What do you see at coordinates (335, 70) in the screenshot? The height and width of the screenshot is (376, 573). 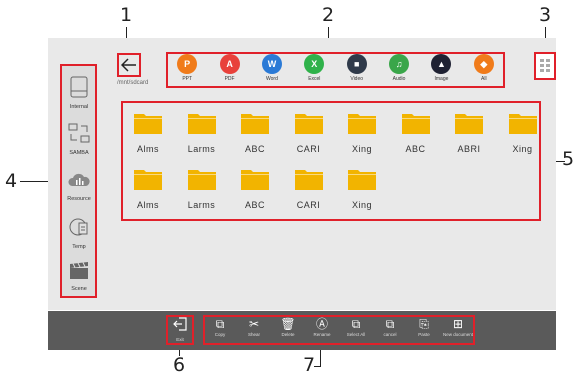 I see `file-type-filter-highlight` at bounding box center [335, 70].